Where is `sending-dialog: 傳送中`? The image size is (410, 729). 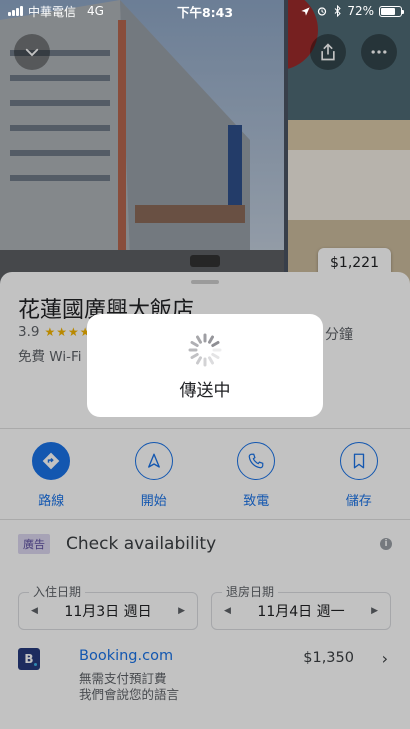
sending-dialog: 傳送中 is located at coordinates (205, 365).